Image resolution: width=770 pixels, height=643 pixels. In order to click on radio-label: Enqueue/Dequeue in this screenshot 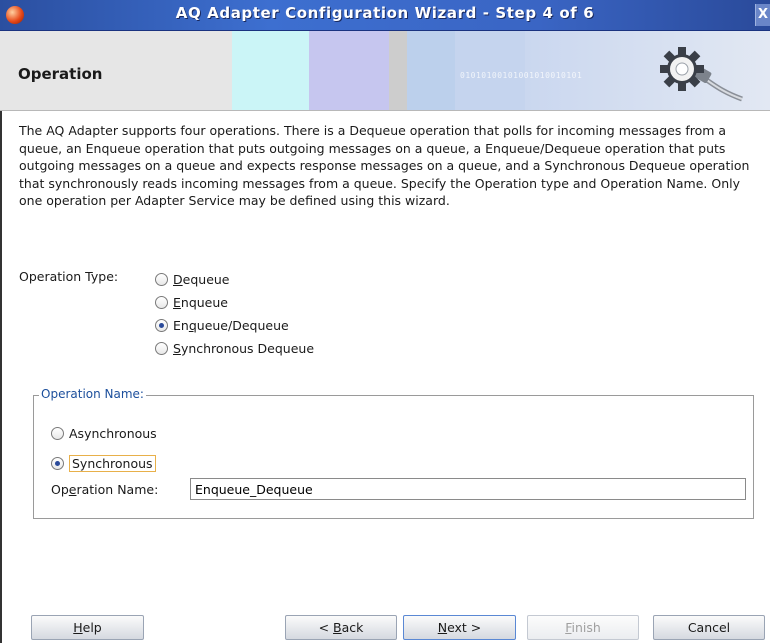, I will do `click(231, 325)`.